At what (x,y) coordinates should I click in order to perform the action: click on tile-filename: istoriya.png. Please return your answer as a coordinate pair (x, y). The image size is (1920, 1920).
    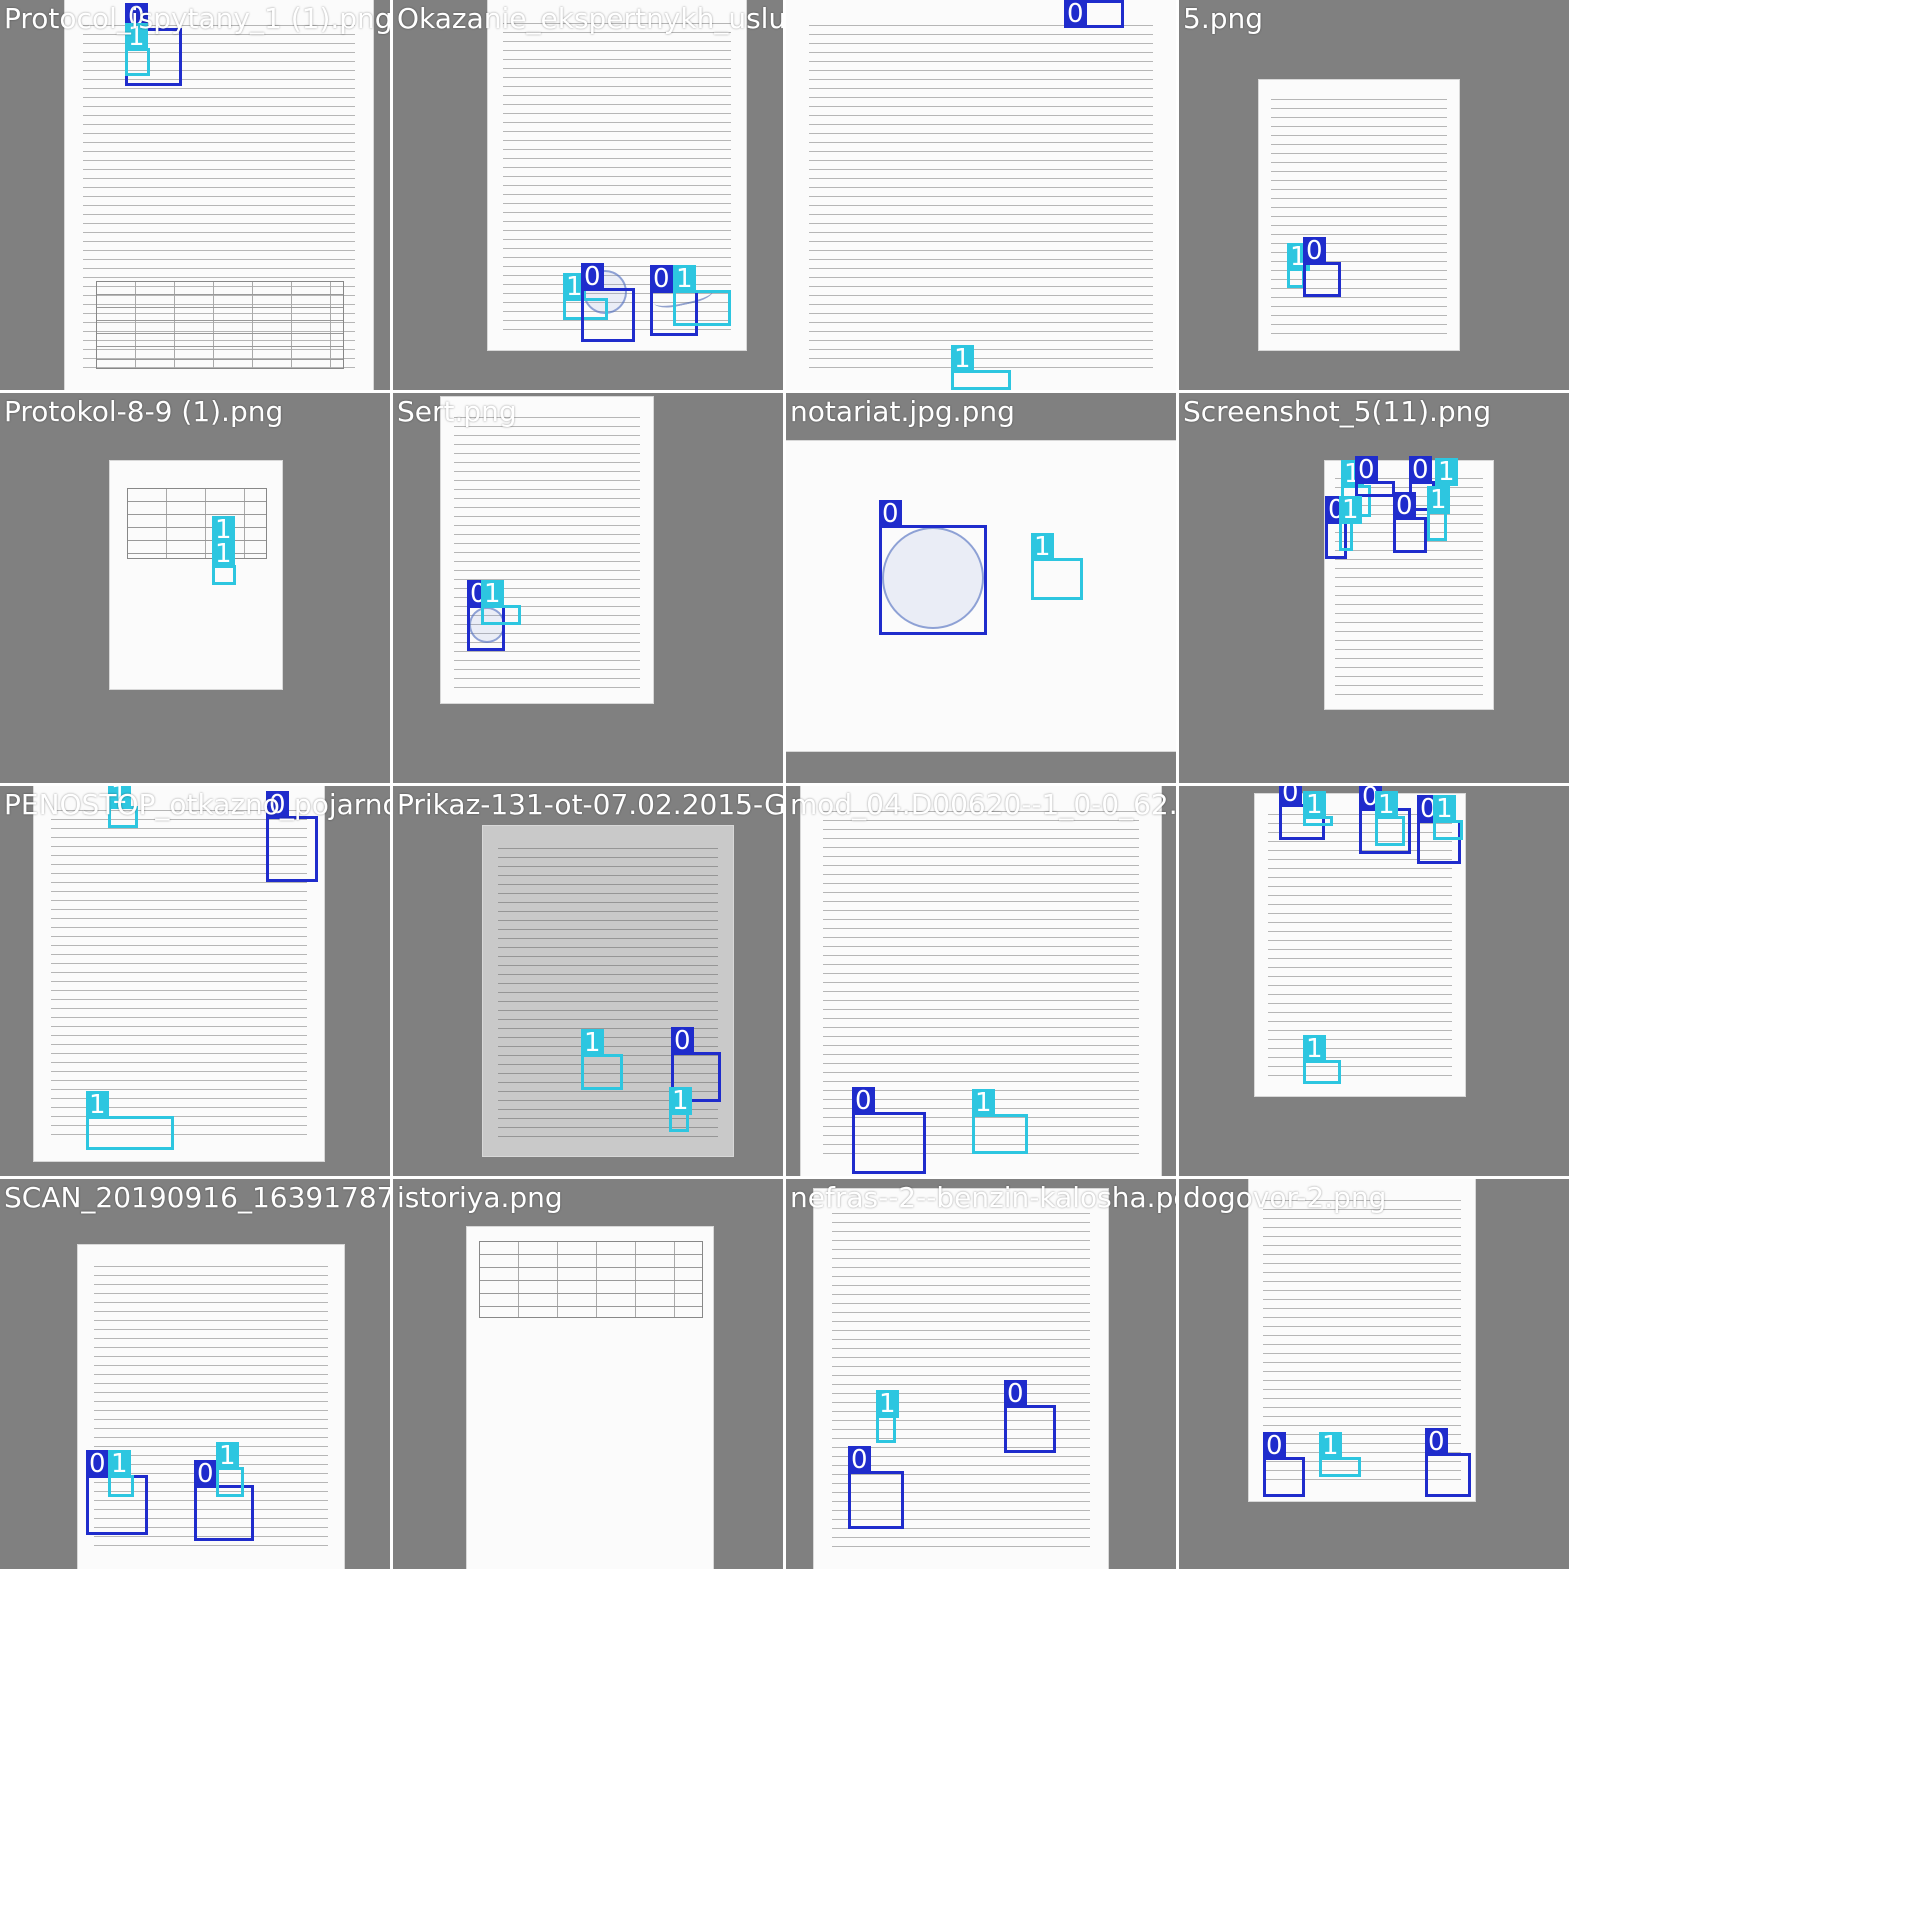
    Looking at the image, I should click on (480, 1197).